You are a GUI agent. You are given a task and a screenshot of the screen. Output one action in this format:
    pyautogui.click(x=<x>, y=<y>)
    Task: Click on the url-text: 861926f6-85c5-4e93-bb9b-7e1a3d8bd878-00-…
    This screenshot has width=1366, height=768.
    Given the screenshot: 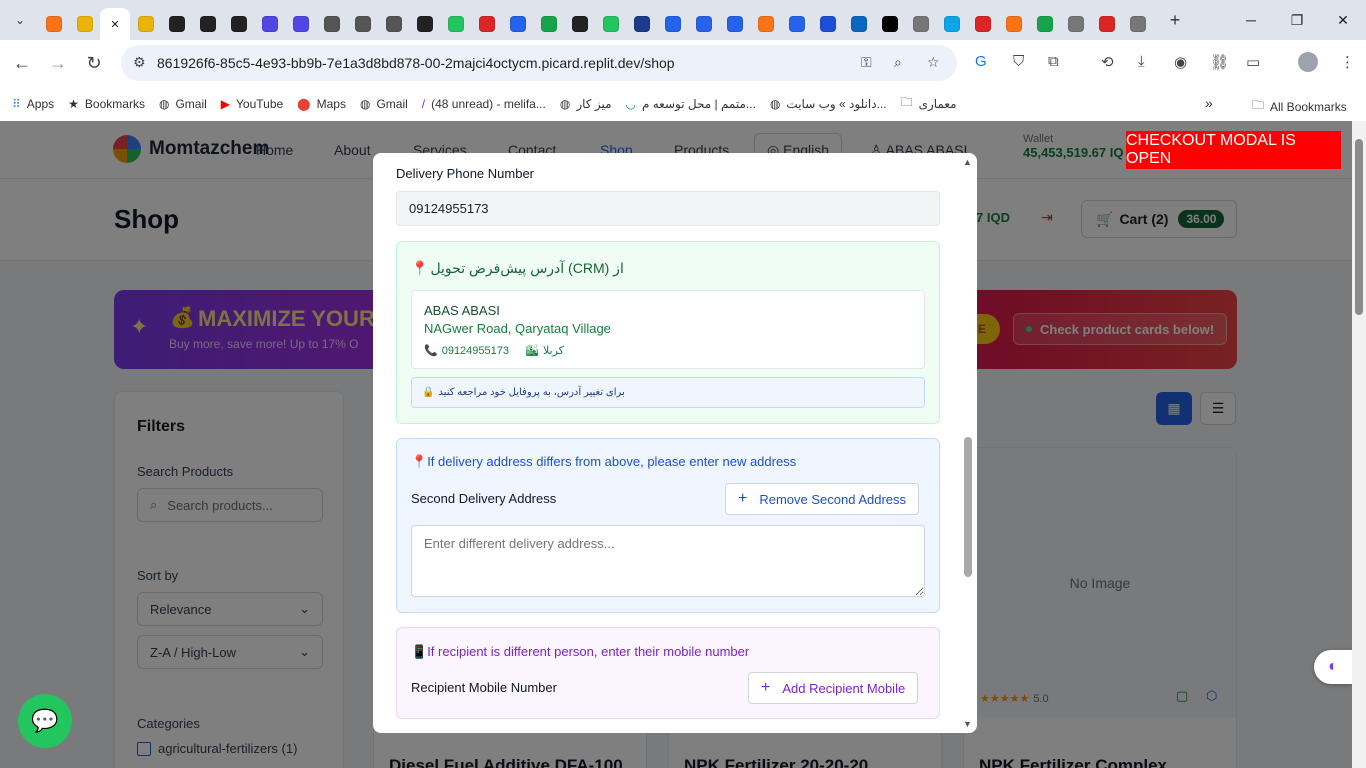 What is the action you would take?
    pyautogui.click(x=416, y=63)
    